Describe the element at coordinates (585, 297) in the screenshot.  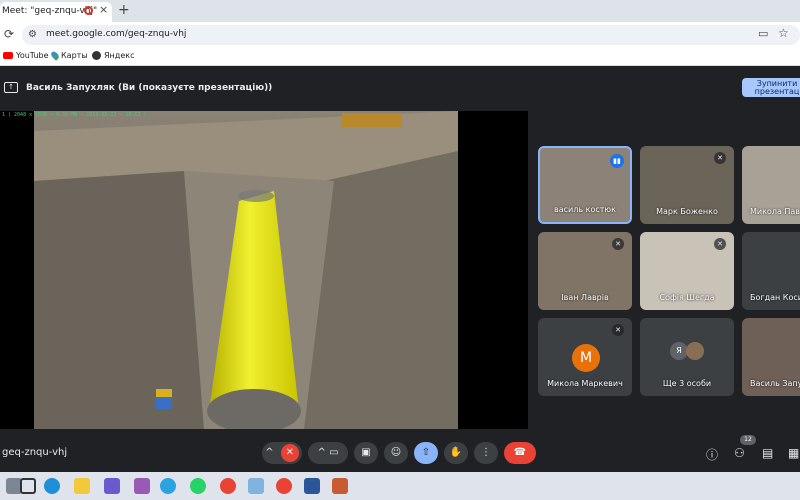
I see `participant-name: Іван Лаврів` at that location.